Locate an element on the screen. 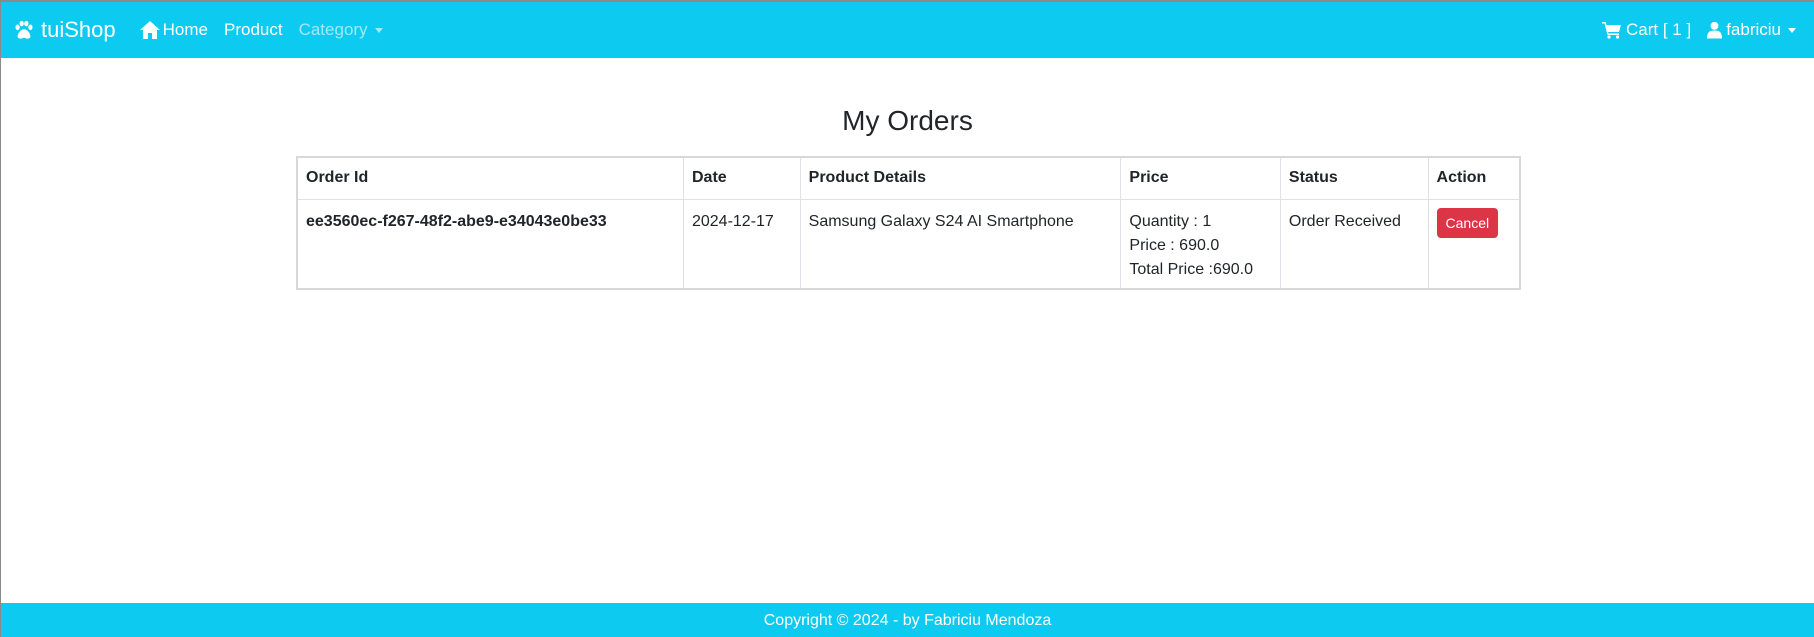  nav-category-label: Category is located at coordinates (333, 29).